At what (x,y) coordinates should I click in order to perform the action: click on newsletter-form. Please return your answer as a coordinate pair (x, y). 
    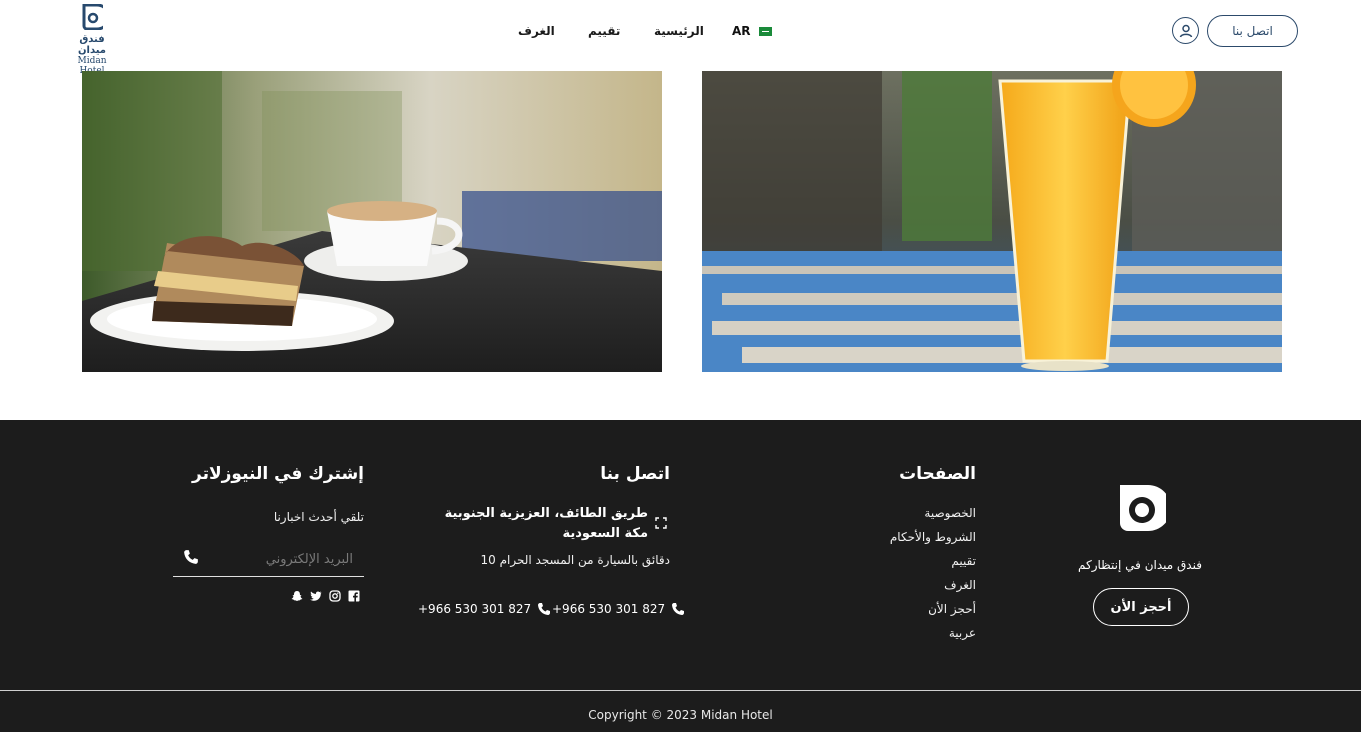
    Looking at the image, I should click on (268, 560).